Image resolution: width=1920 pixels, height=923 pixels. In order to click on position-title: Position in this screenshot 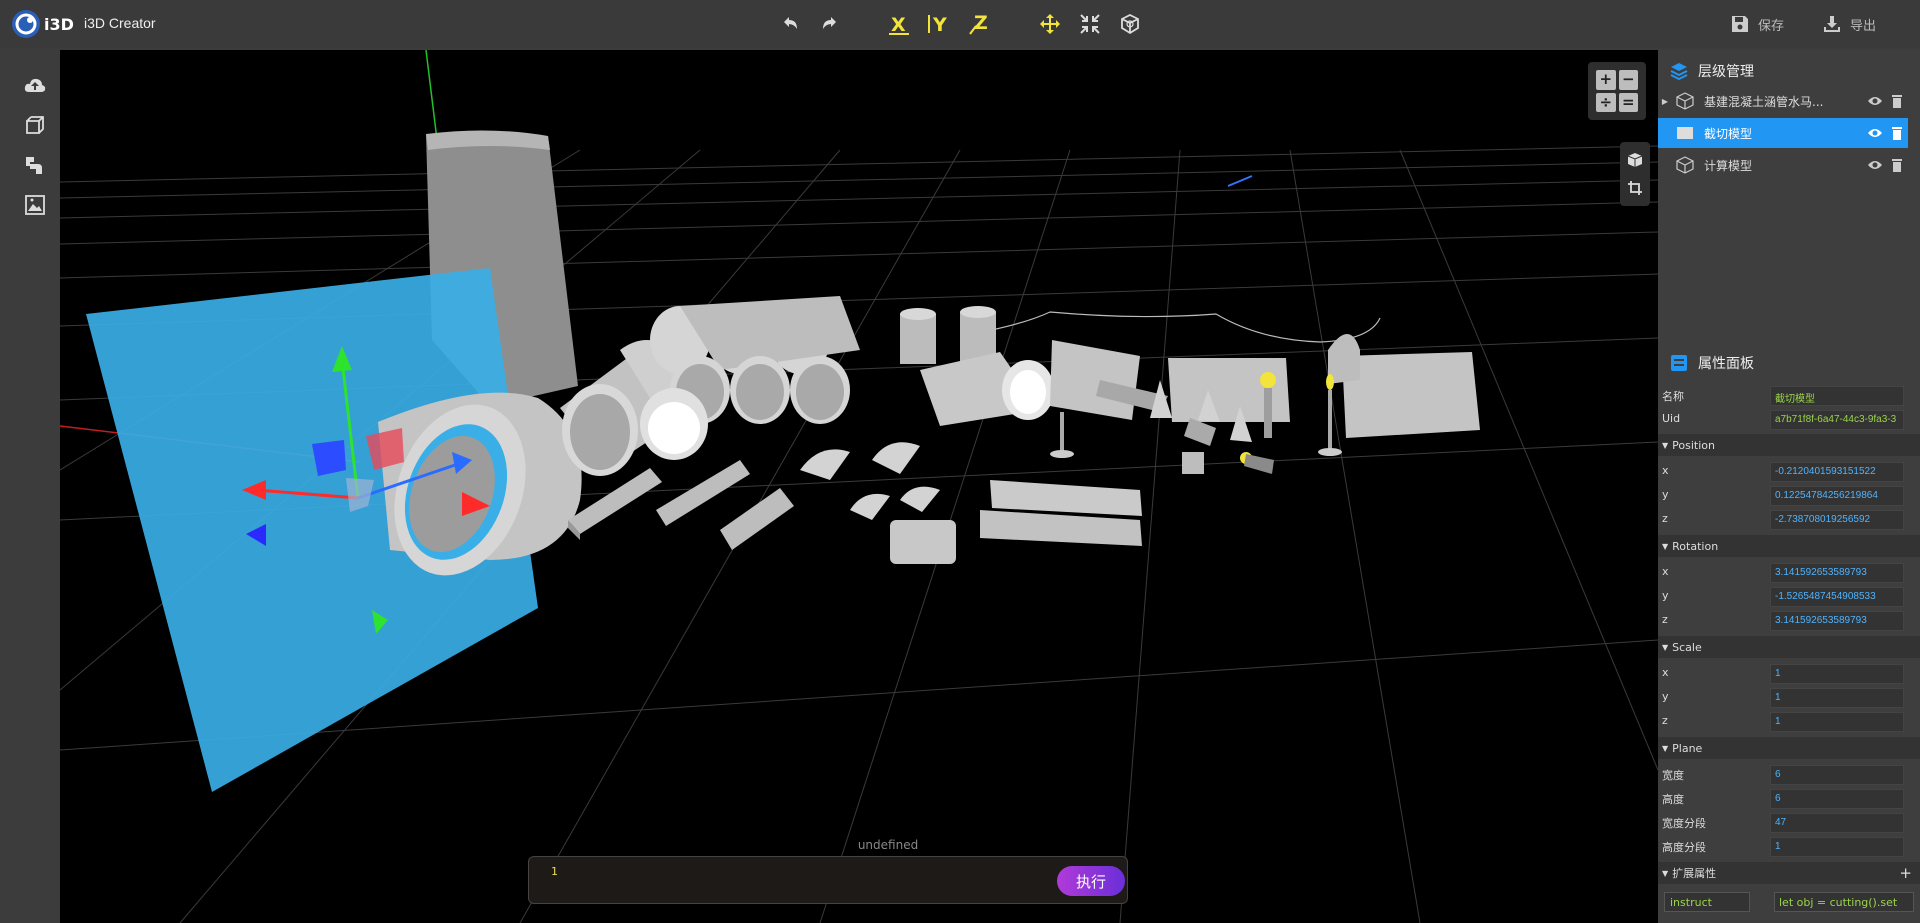, I will do `click(1693, 445)`.